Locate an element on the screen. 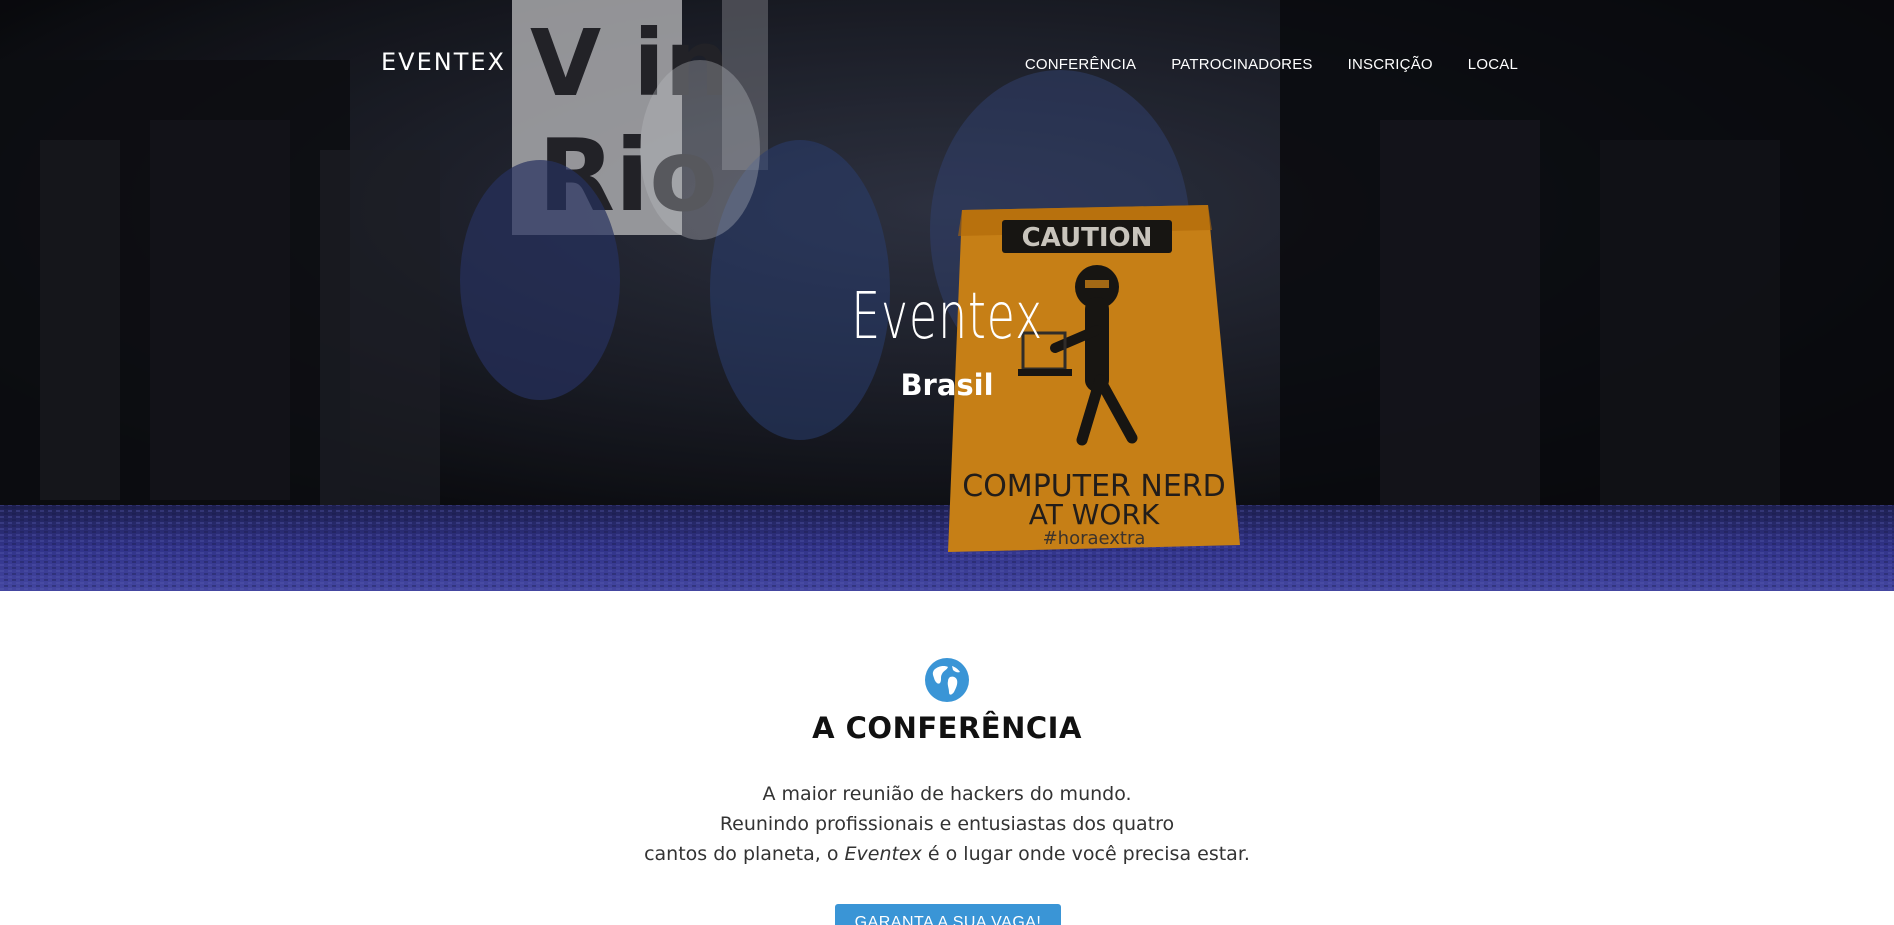  description-line-3-end: é o lugar onde você precisa estar. is located at coordinates (1085, 854).